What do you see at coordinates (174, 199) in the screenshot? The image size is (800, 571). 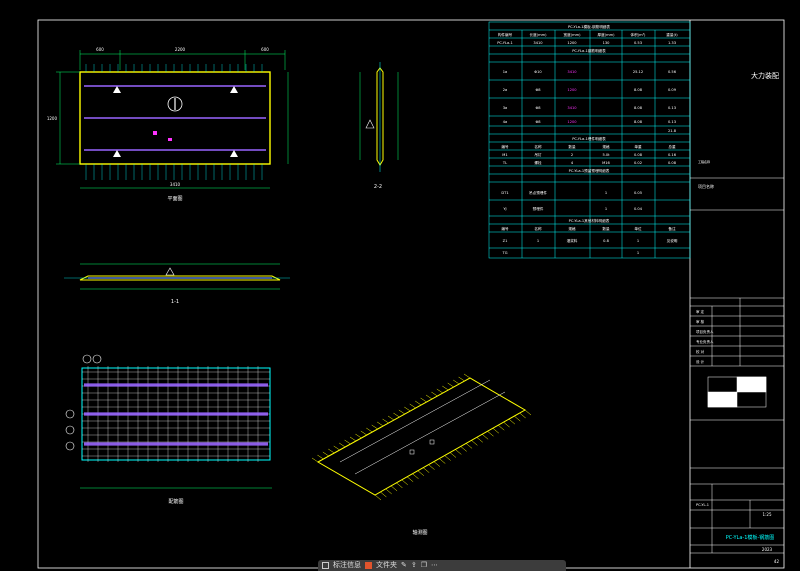 I see `plan-title: 平面图` at bounding box center [174, 199].